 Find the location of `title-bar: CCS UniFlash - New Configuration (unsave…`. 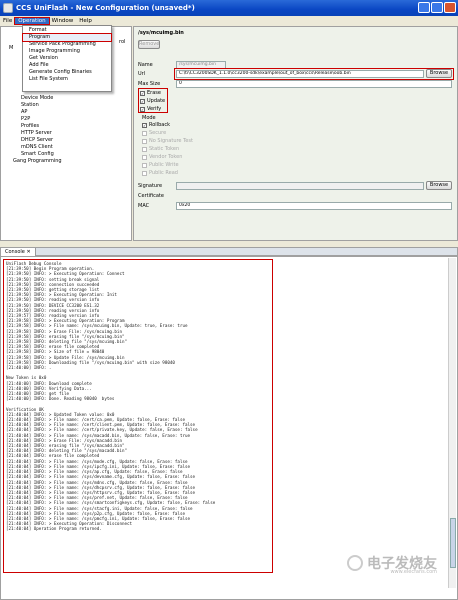

title-bar: CCS UniFlash - New Configuration (unsave… is located at coordinates (229, 8).